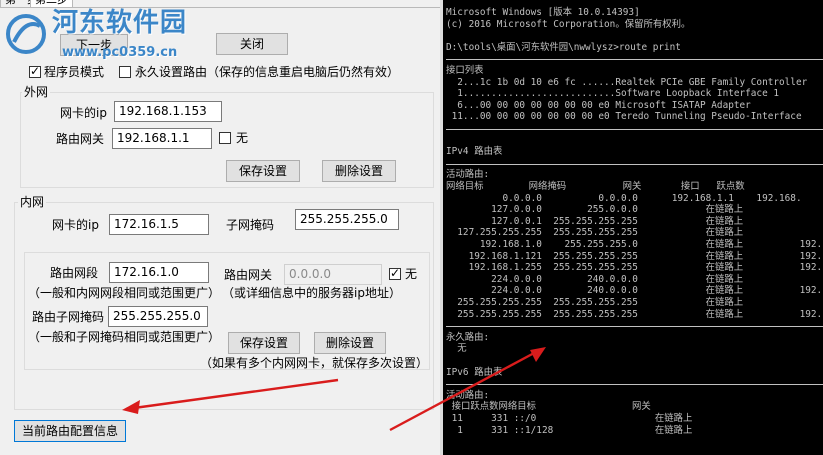 The image size is (823, 455). I want to click on console-line: 1 331 ::1/128 在链路上, so click(569, 430).